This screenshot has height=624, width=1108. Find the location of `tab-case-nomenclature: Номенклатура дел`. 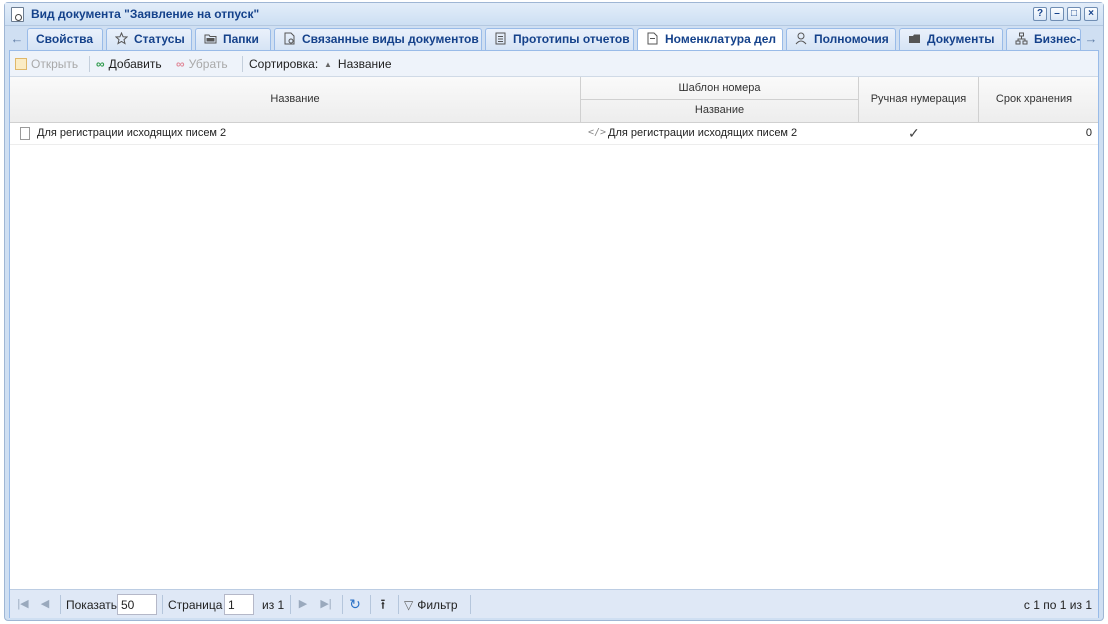

tab-case-nomenclature: Номенклатура дел is located at coordinates (710, 39).